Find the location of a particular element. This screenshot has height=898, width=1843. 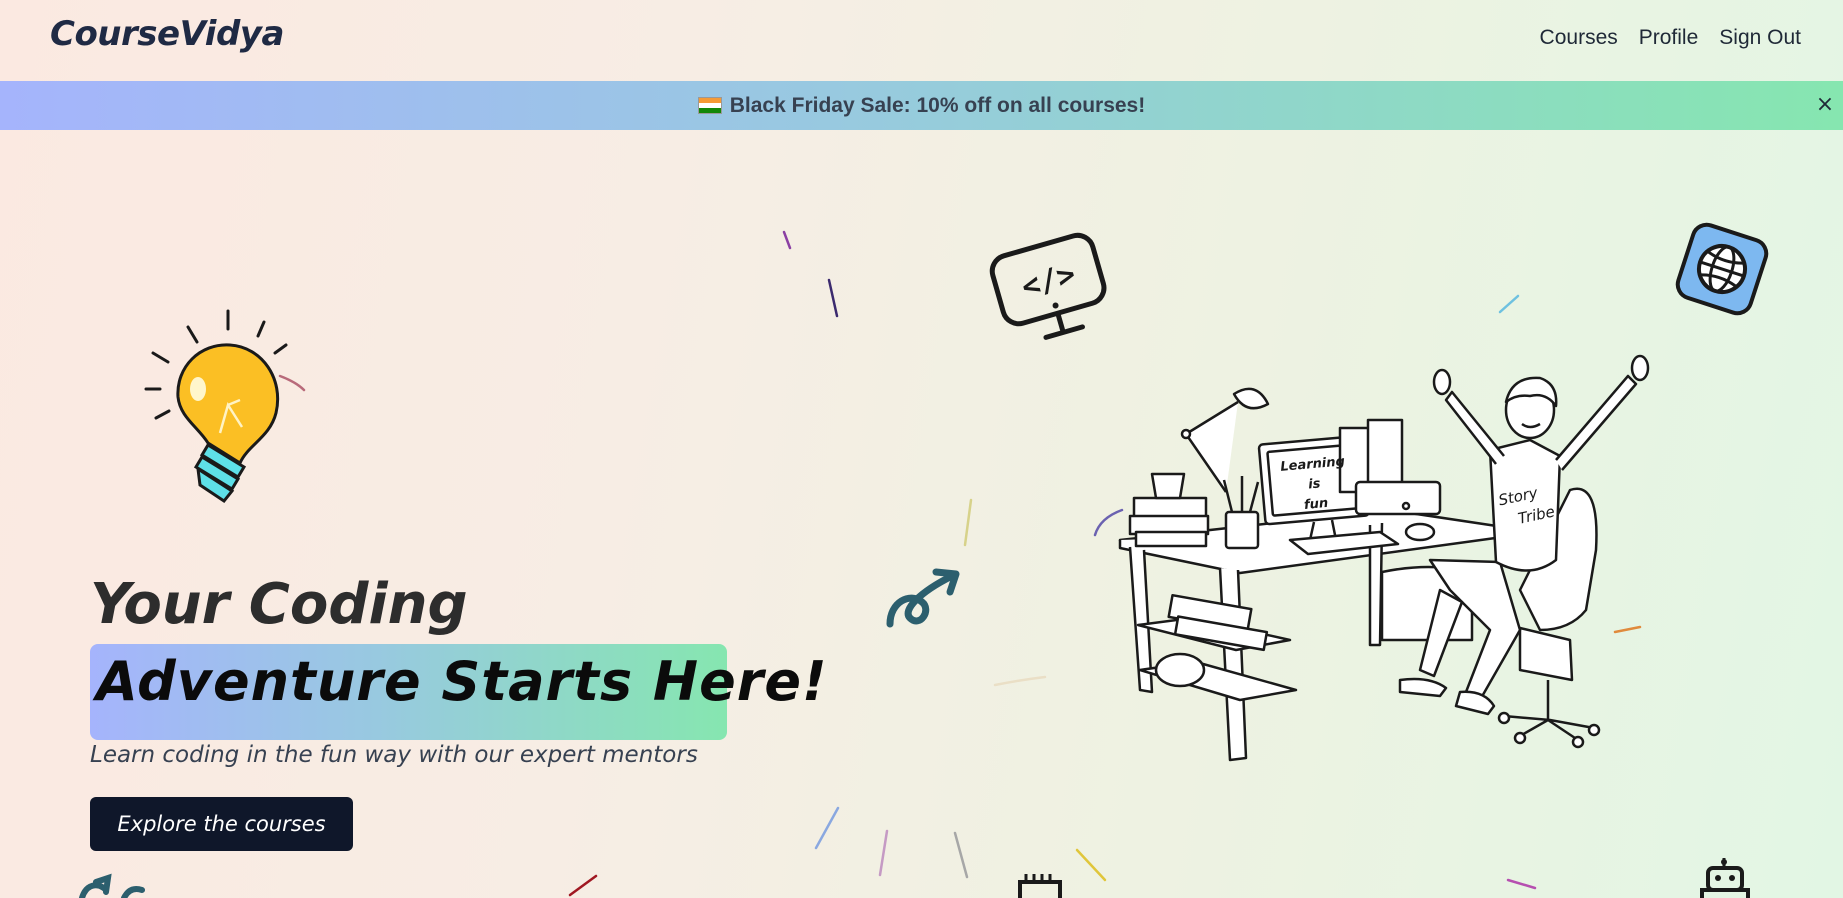

site-logo: CourseVidya is located at coordinates (167, 34).